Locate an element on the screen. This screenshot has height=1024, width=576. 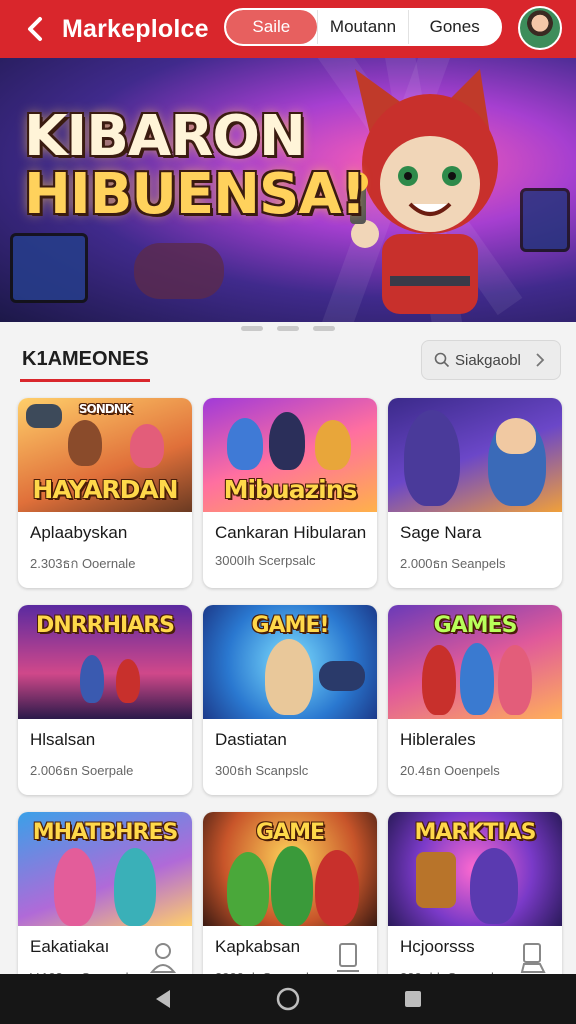
game-thumbnail: MARKTIAS is located at coordinates (475, 869).